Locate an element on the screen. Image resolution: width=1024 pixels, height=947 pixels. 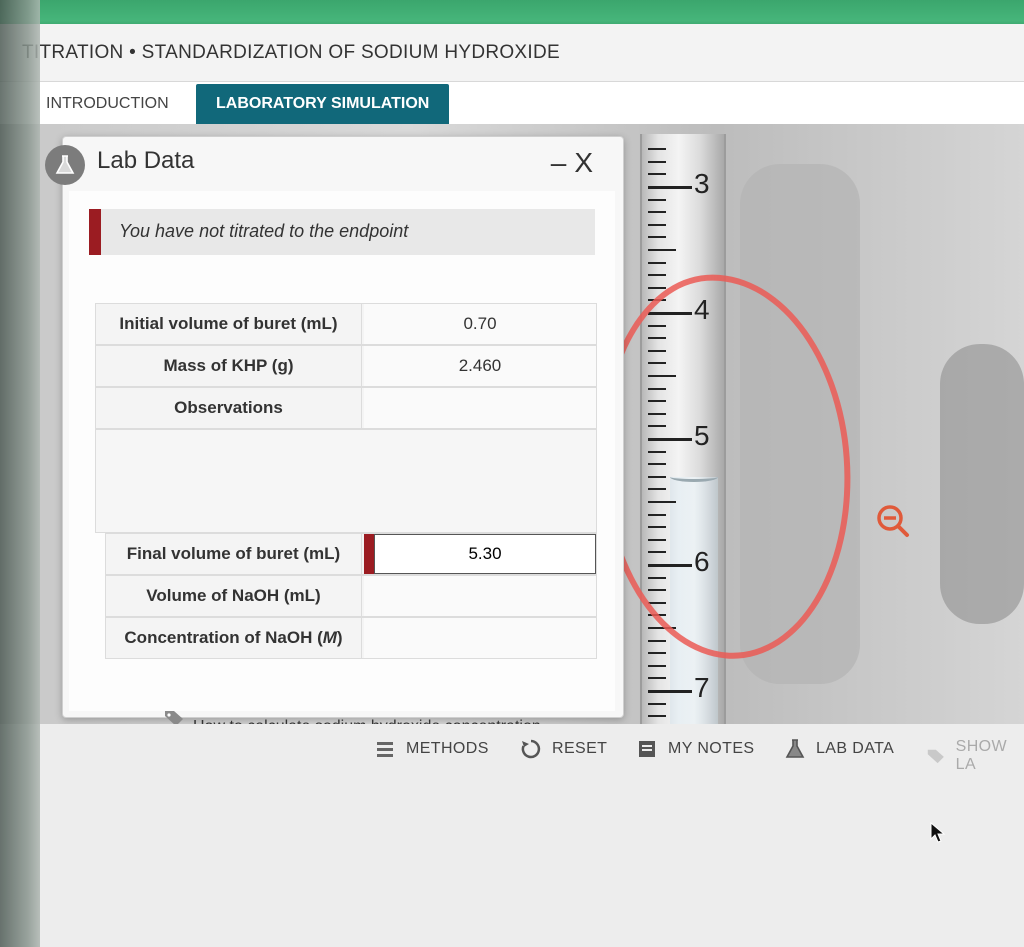
minimize-button: – is located at coordinates (559, 163).